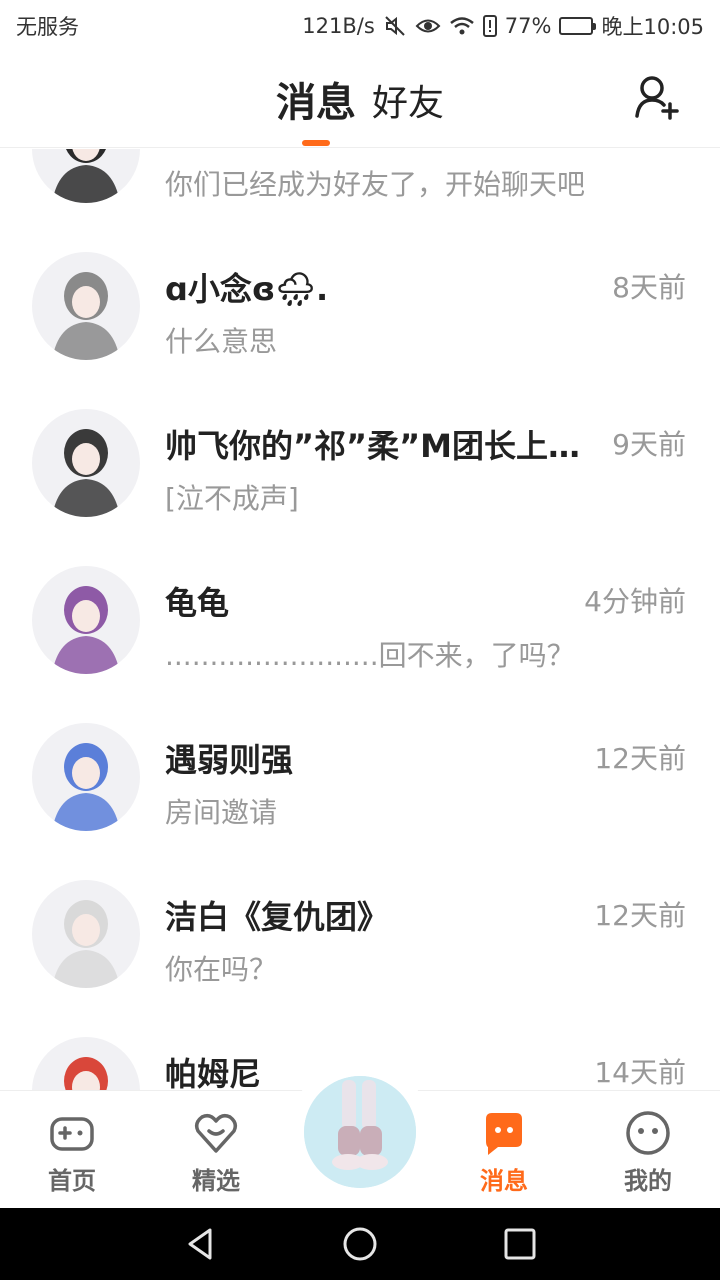 This screenshot has height=1280, width=720. What do you see at coordinates (360, 467) in the screenshot?
I see `conversation-row: 帅飞你的”祁”柔”M团长上线了 9天前 [泣不成声]` at bounding box center [360, 467].